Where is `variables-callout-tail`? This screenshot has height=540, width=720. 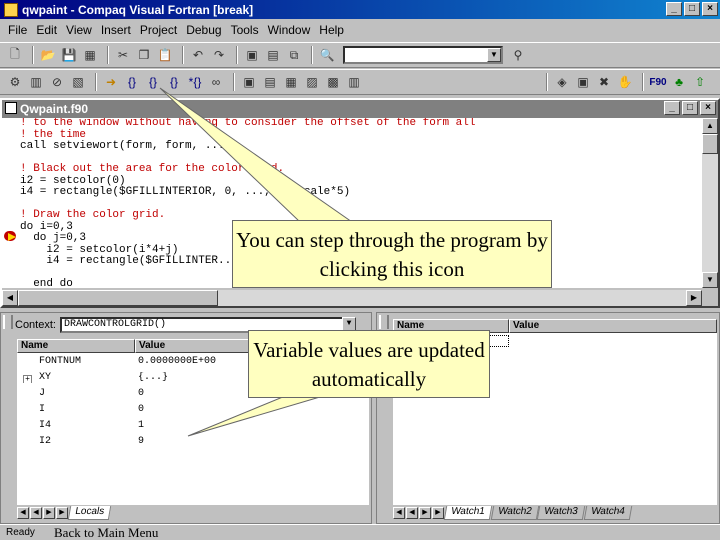 variables-callout-tail is located at coordinates (259, 415).